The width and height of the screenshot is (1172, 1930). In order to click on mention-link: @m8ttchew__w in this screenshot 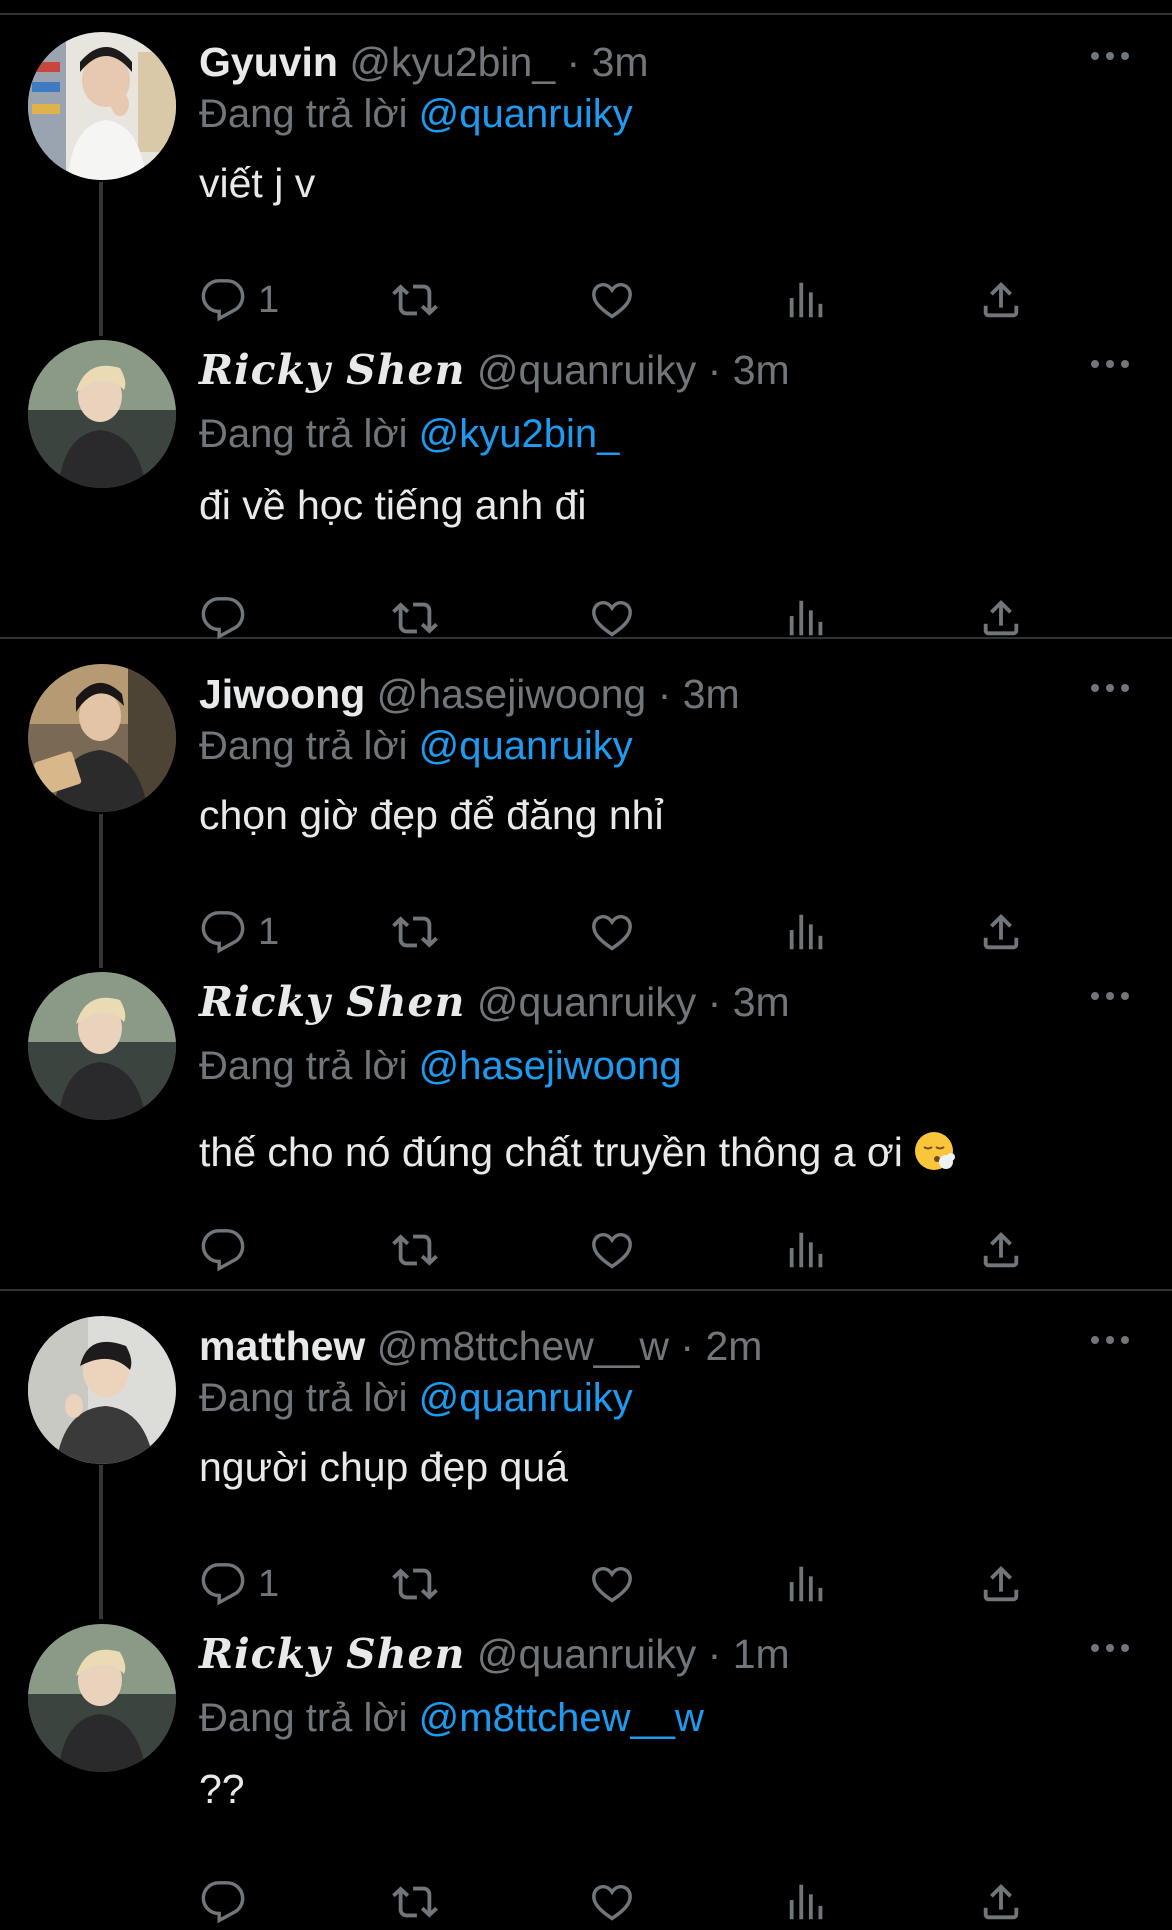, I will do `click(561, 1718)`.